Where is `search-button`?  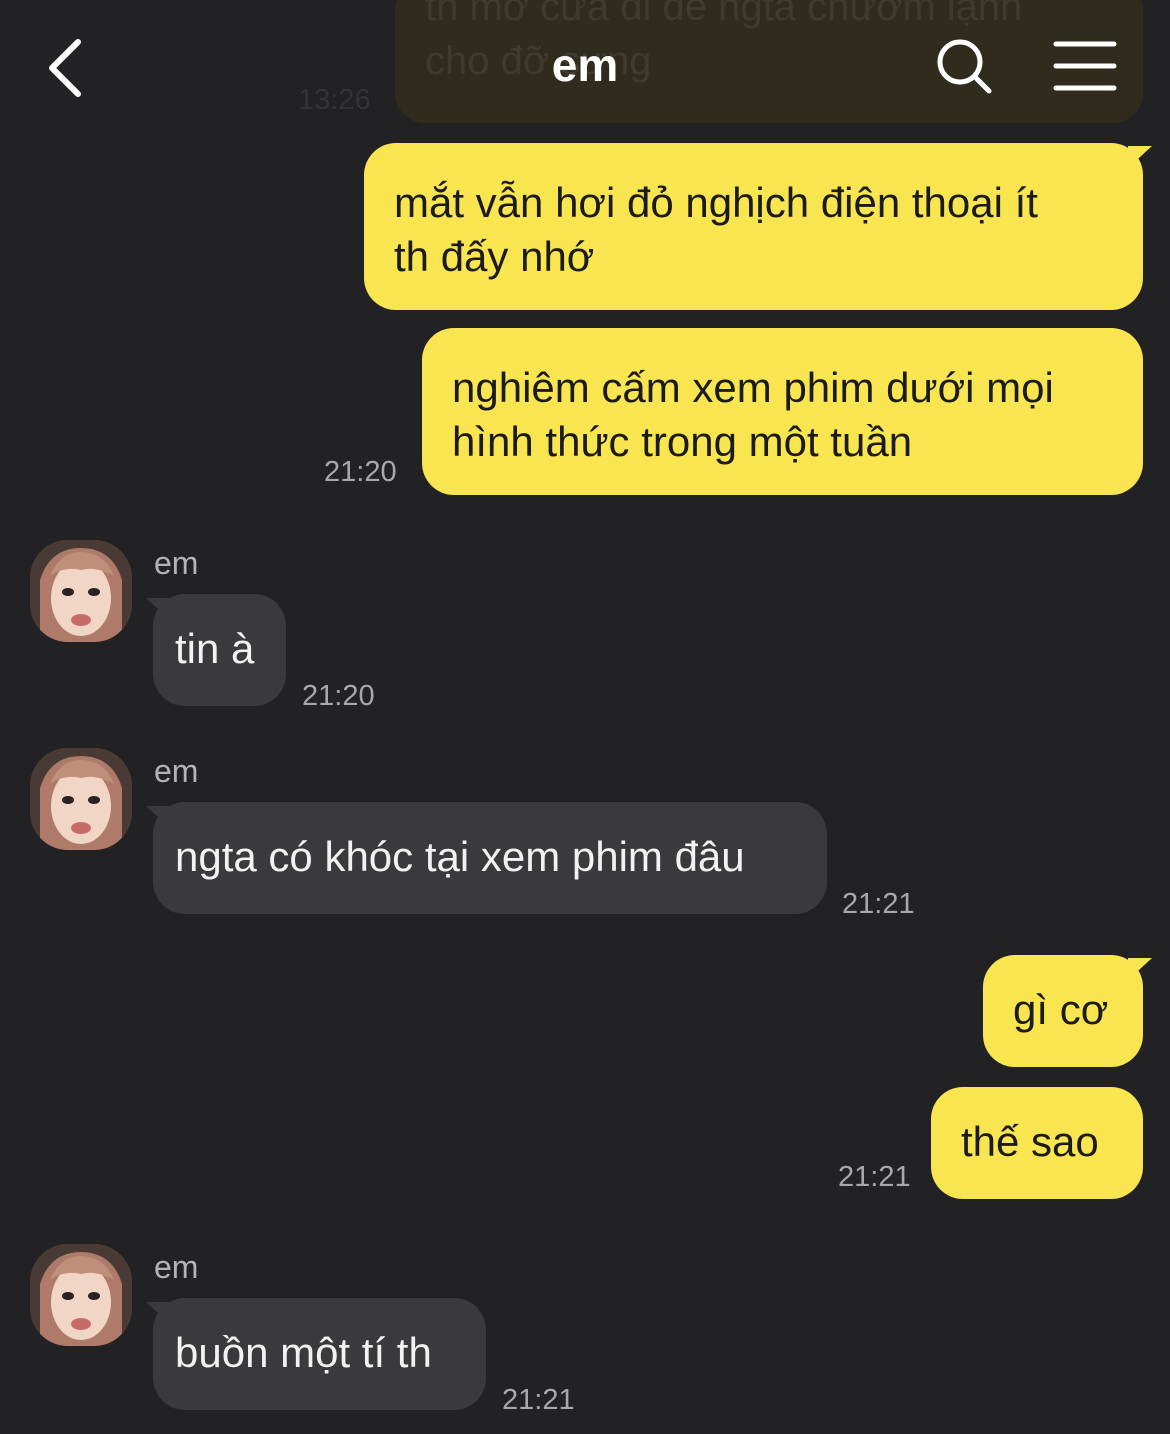
search-button is located at coordinates (964, 66).